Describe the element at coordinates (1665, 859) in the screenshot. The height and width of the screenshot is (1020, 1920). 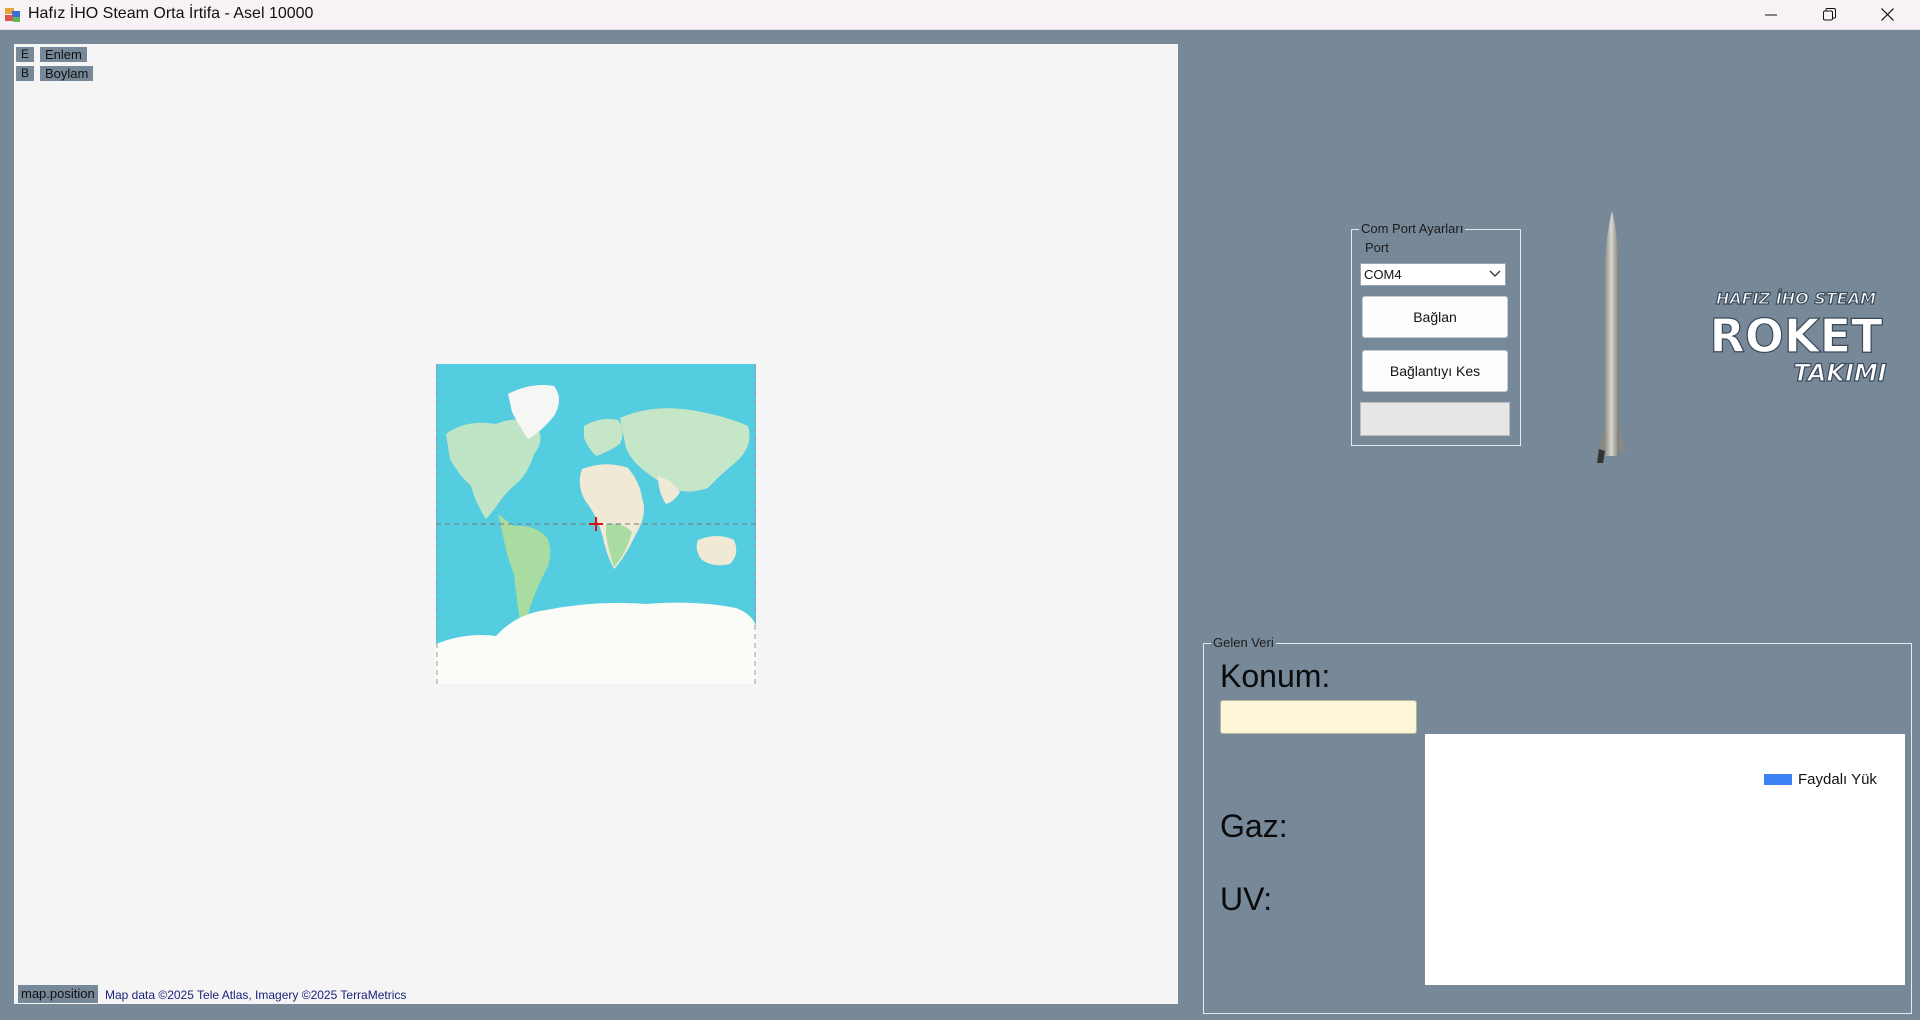
I see `payload-chart: Faydalı Yük` at that location.